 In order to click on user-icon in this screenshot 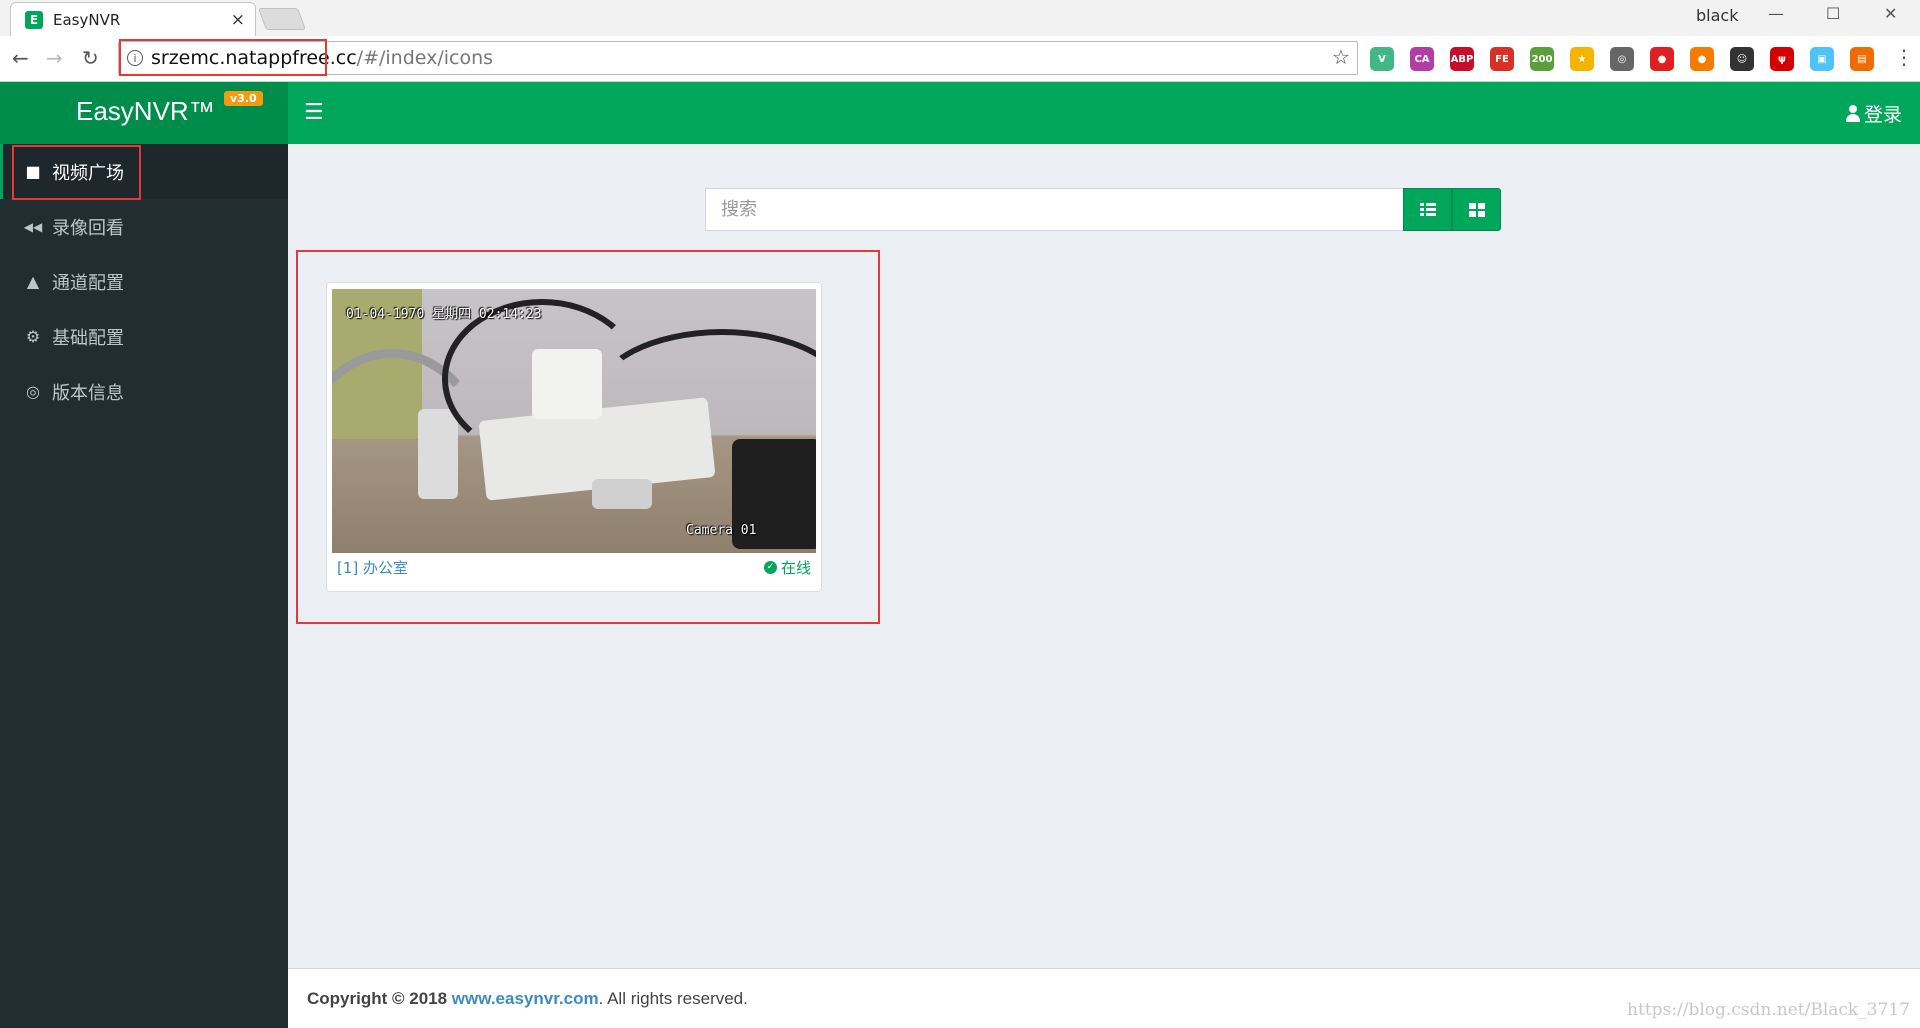, I will do `click(1852, 113)`.